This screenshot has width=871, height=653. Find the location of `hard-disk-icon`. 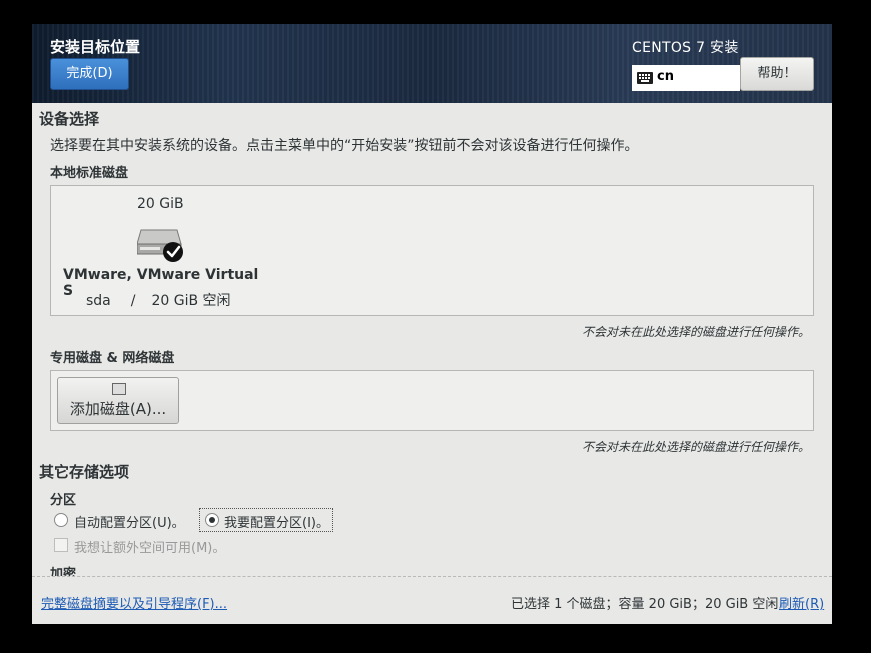

hard-disk-icon is located at coordinates (160, 245).